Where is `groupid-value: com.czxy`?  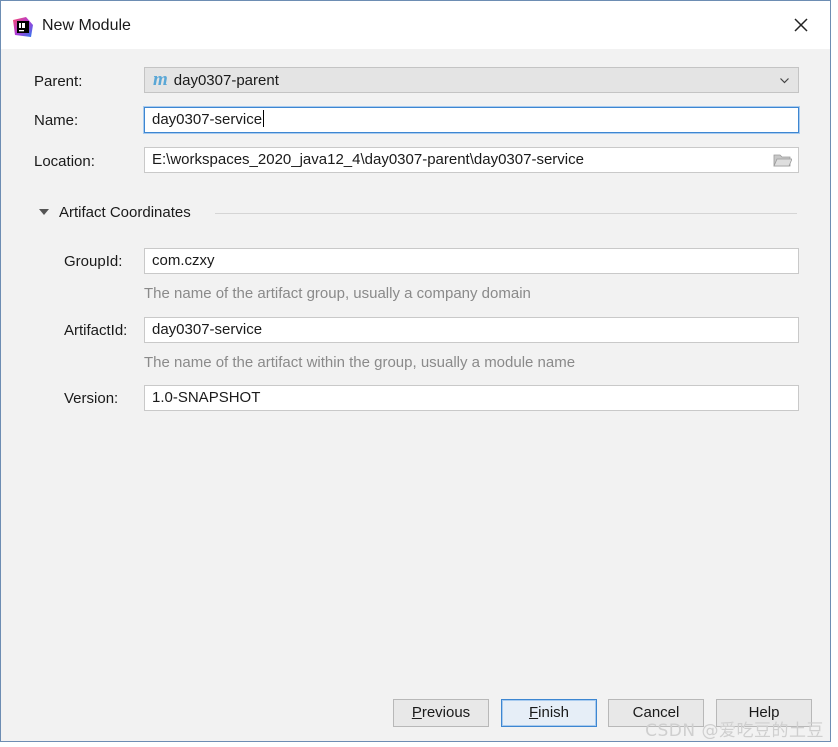 groupid-value: com.czxy is located at coordinates (183, 260).